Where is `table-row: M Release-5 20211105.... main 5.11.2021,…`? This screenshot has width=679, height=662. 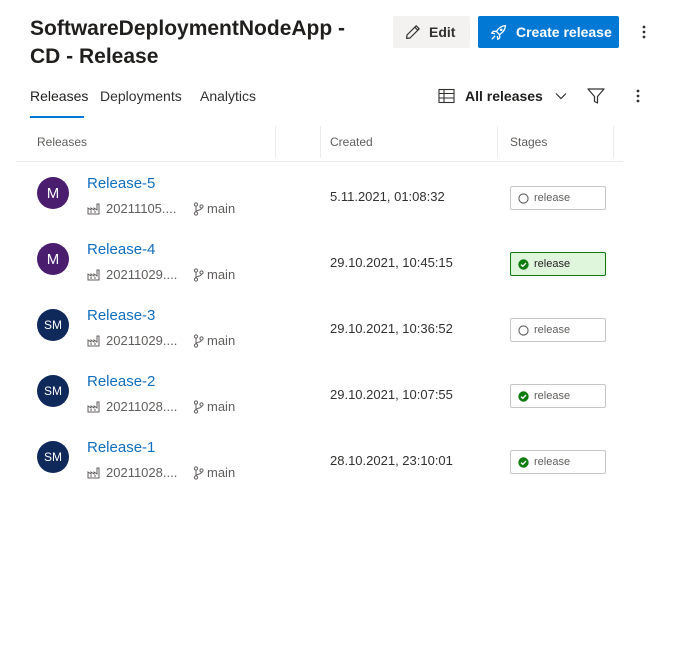
table-row: M Release-5 20211105.... main 5.11.2021,… is located at coordinates (319, 199).